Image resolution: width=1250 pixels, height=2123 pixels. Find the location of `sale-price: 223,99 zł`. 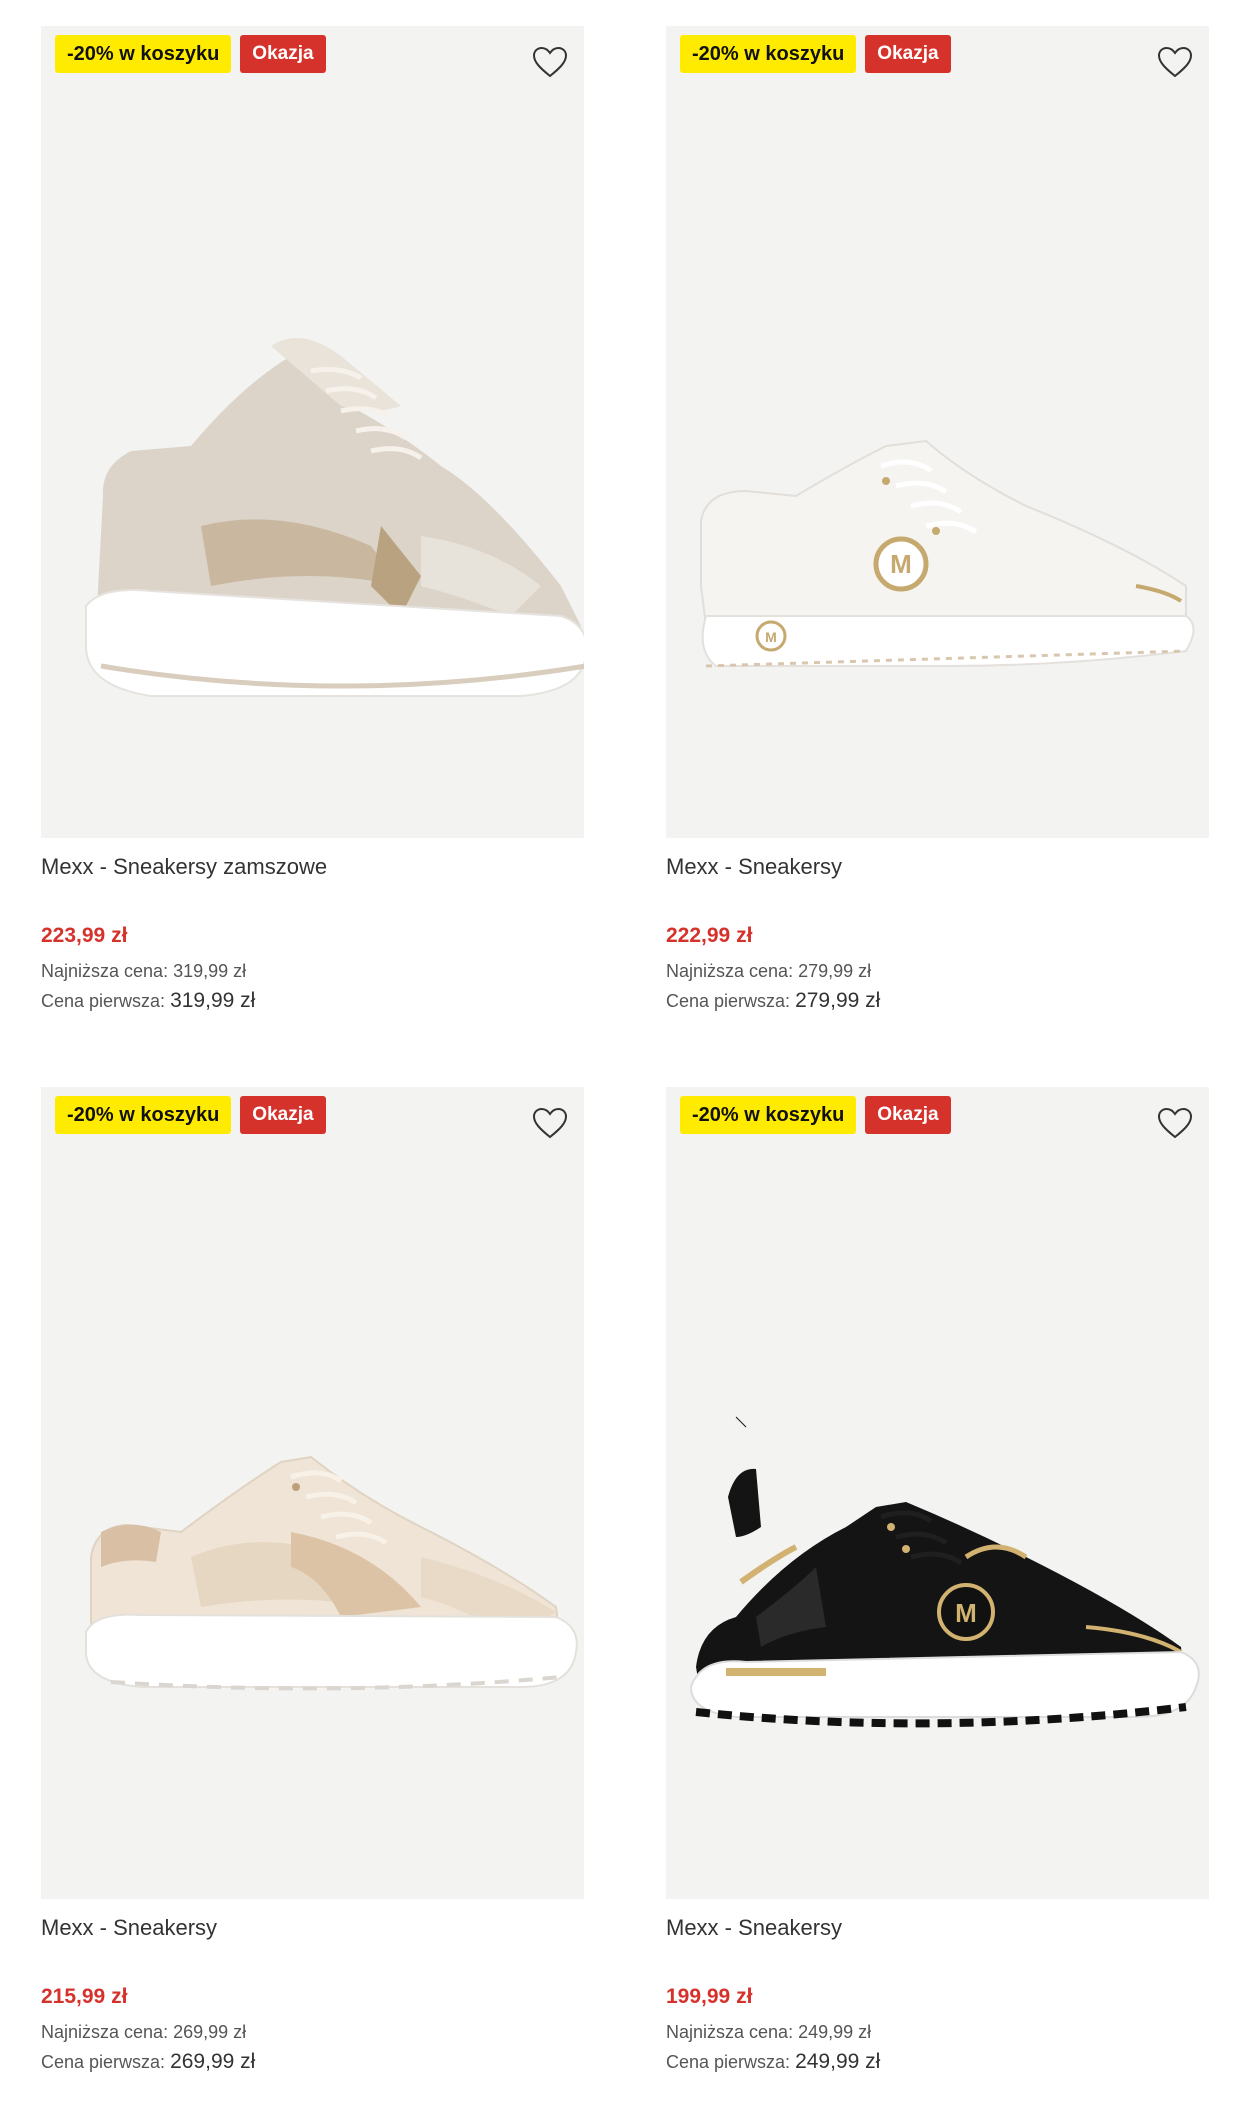

sale-price: 223,99 zł is located at coordinates (84, 935).